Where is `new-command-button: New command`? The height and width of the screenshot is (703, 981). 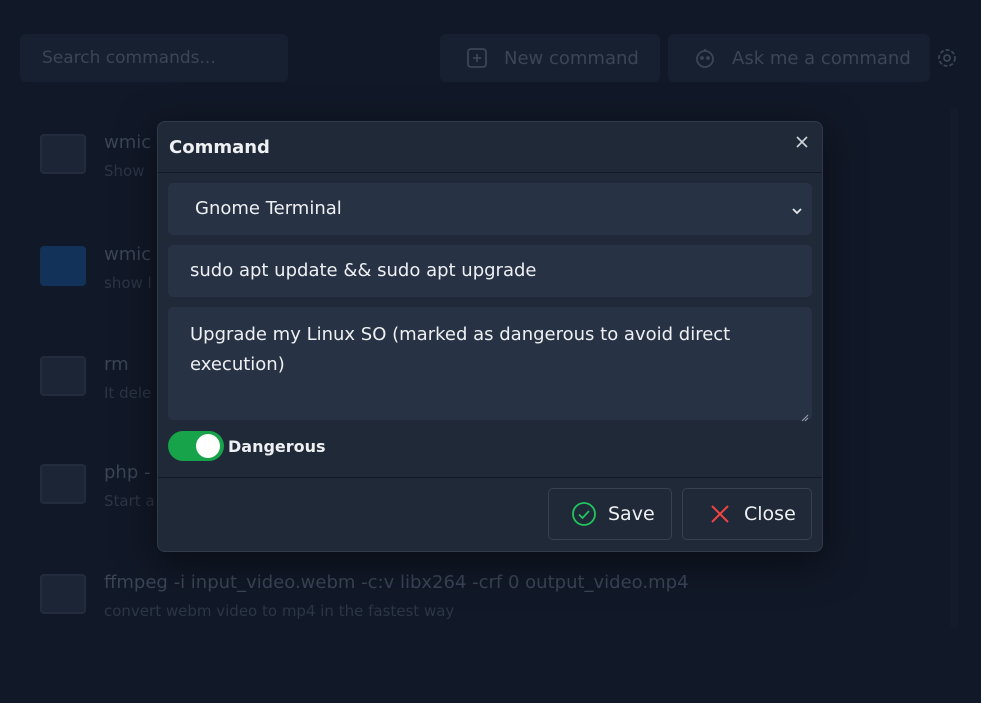 new-command-button: New command is located at coordinates (550, 58).